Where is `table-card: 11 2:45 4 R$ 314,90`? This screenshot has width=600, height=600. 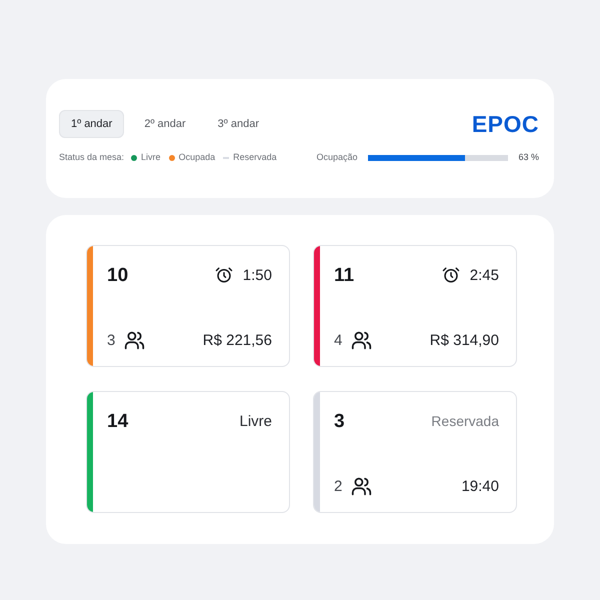 table-card: 11 2:45 4 R$ 314,90 is located at coordinates (415, 306).